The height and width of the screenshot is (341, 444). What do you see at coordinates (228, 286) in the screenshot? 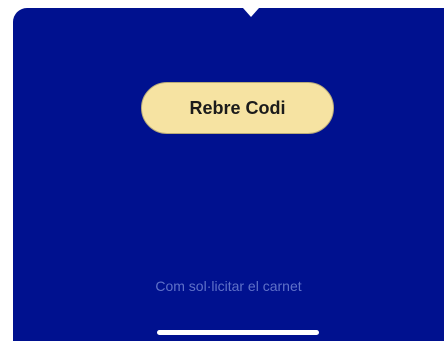
I see `how-to-request-card-link: Com sol·licitar el carnet` at bounding box center [228, 286].